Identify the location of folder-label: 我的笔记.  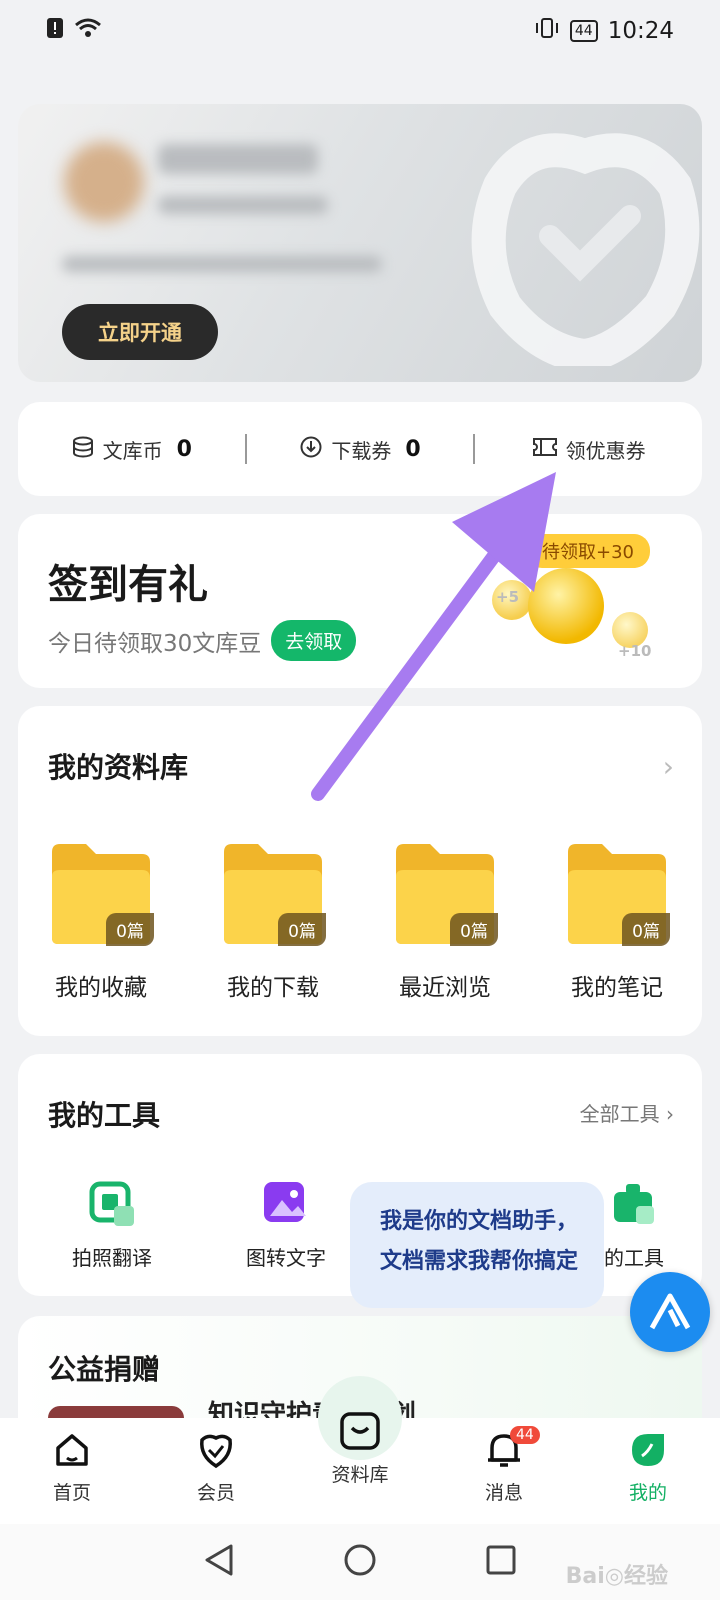
(617, 988).